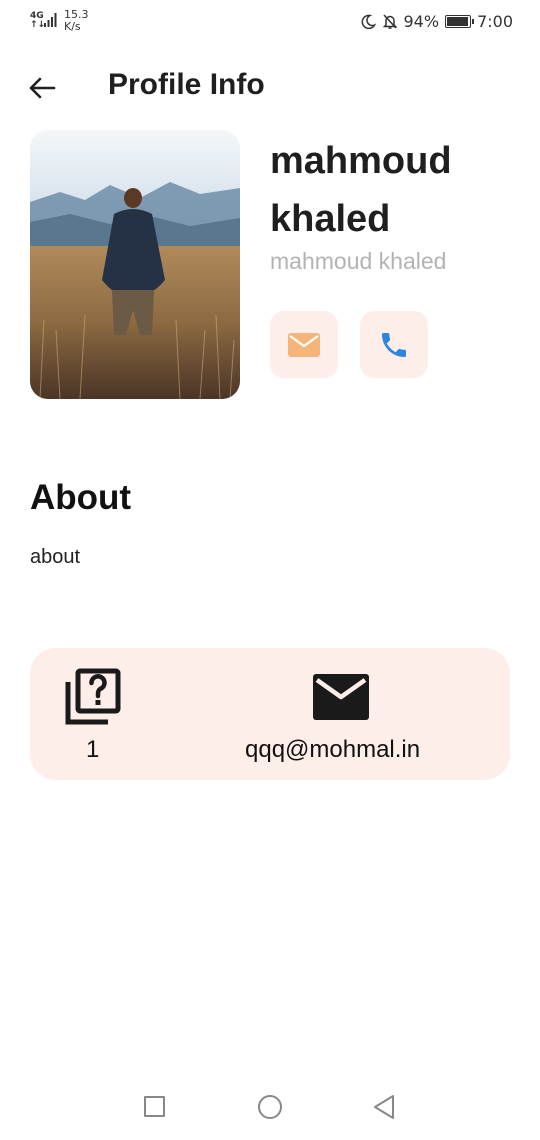  I want to click on call-button, so click(394, 344).